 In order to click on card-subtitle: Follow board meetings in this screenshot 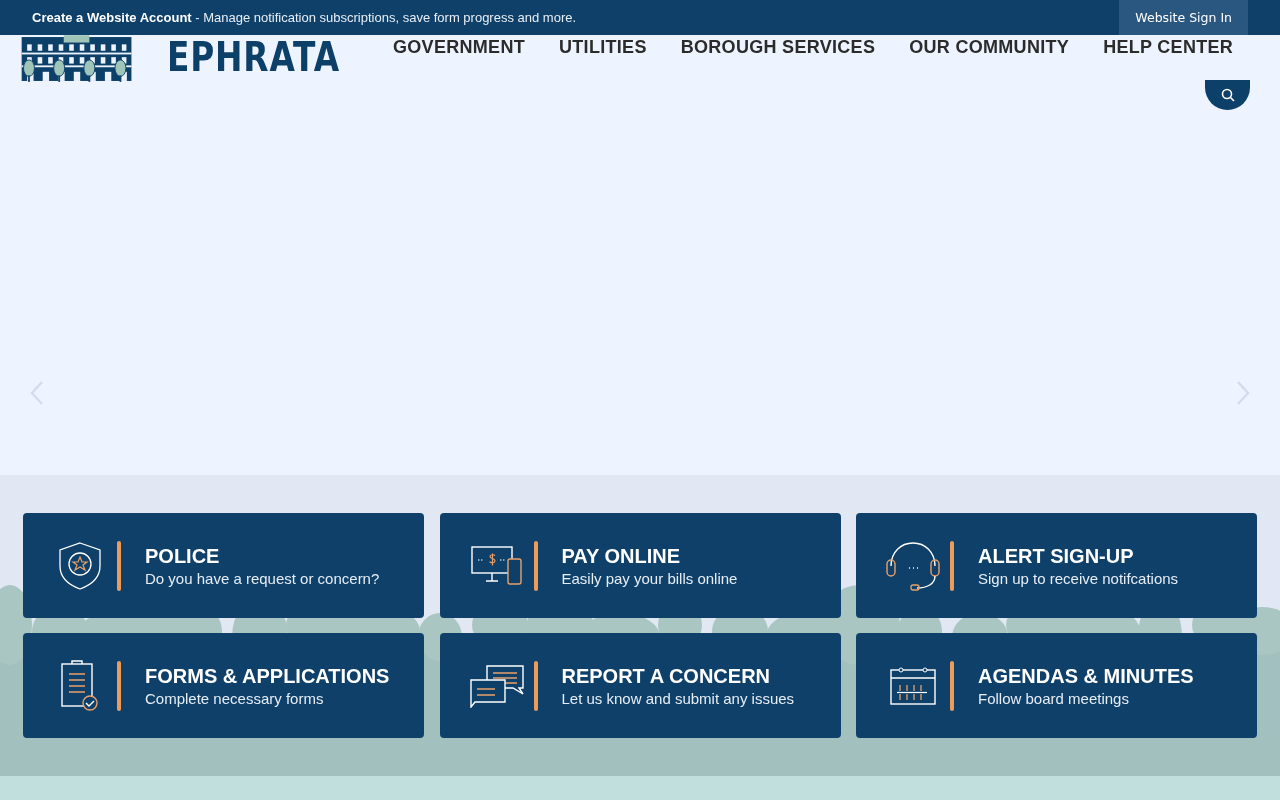, I will do `click(1054, 698)`.